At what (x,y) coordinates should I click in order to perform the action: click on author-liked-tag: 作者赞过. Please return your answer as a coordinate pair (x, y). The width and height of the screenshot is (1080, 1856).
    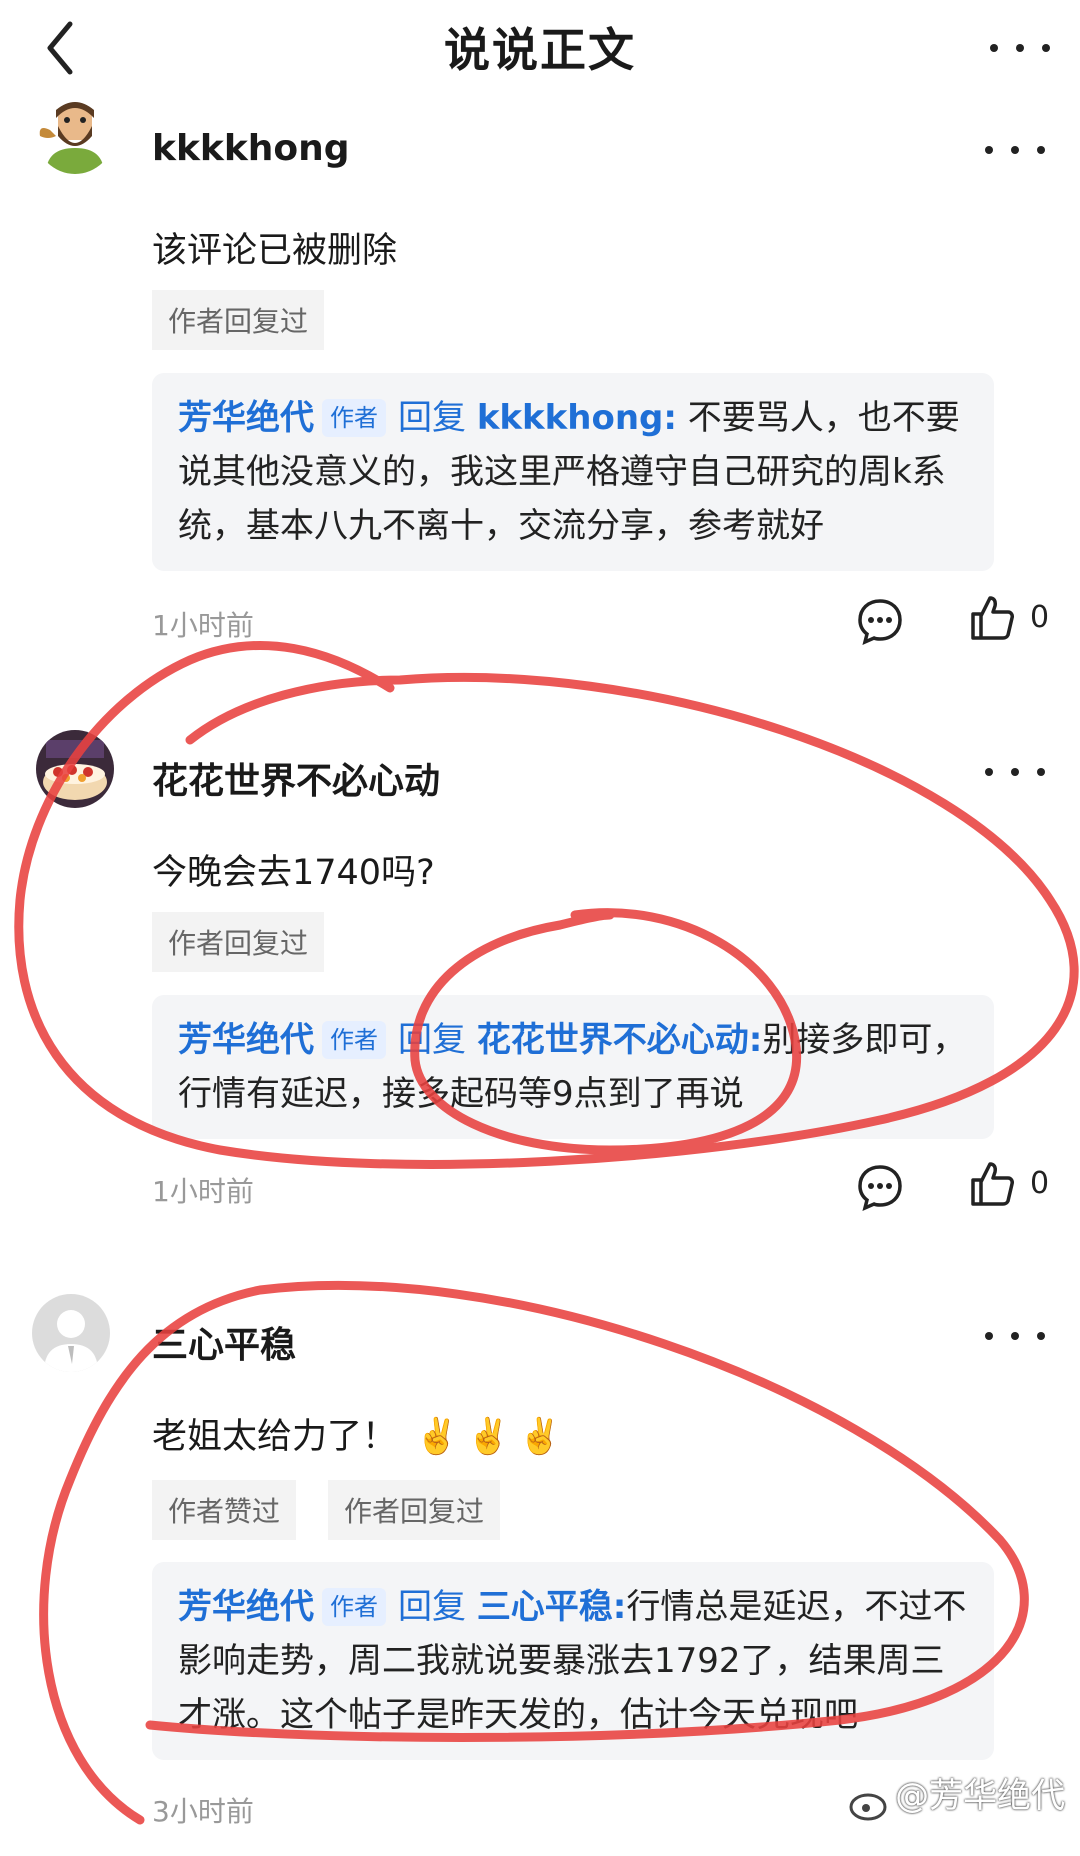
    Looking at the image, I should click on (224, 1510).